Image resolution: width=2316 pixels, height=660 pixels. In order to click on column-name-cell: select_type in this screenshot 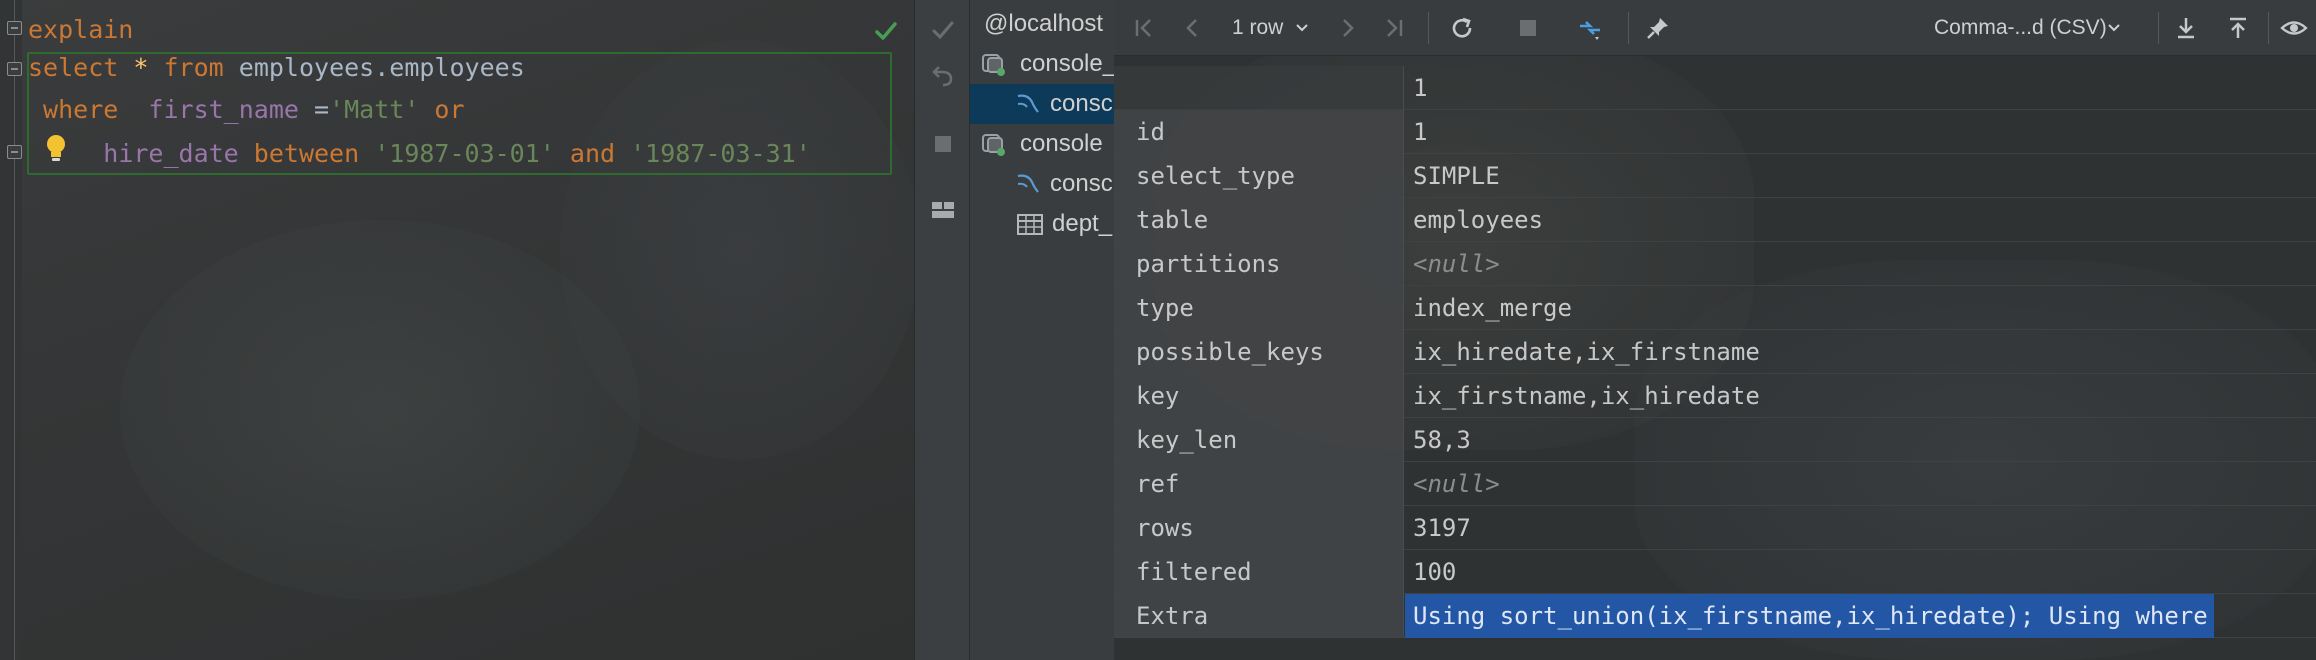, I will do `click(1259, 176)`.